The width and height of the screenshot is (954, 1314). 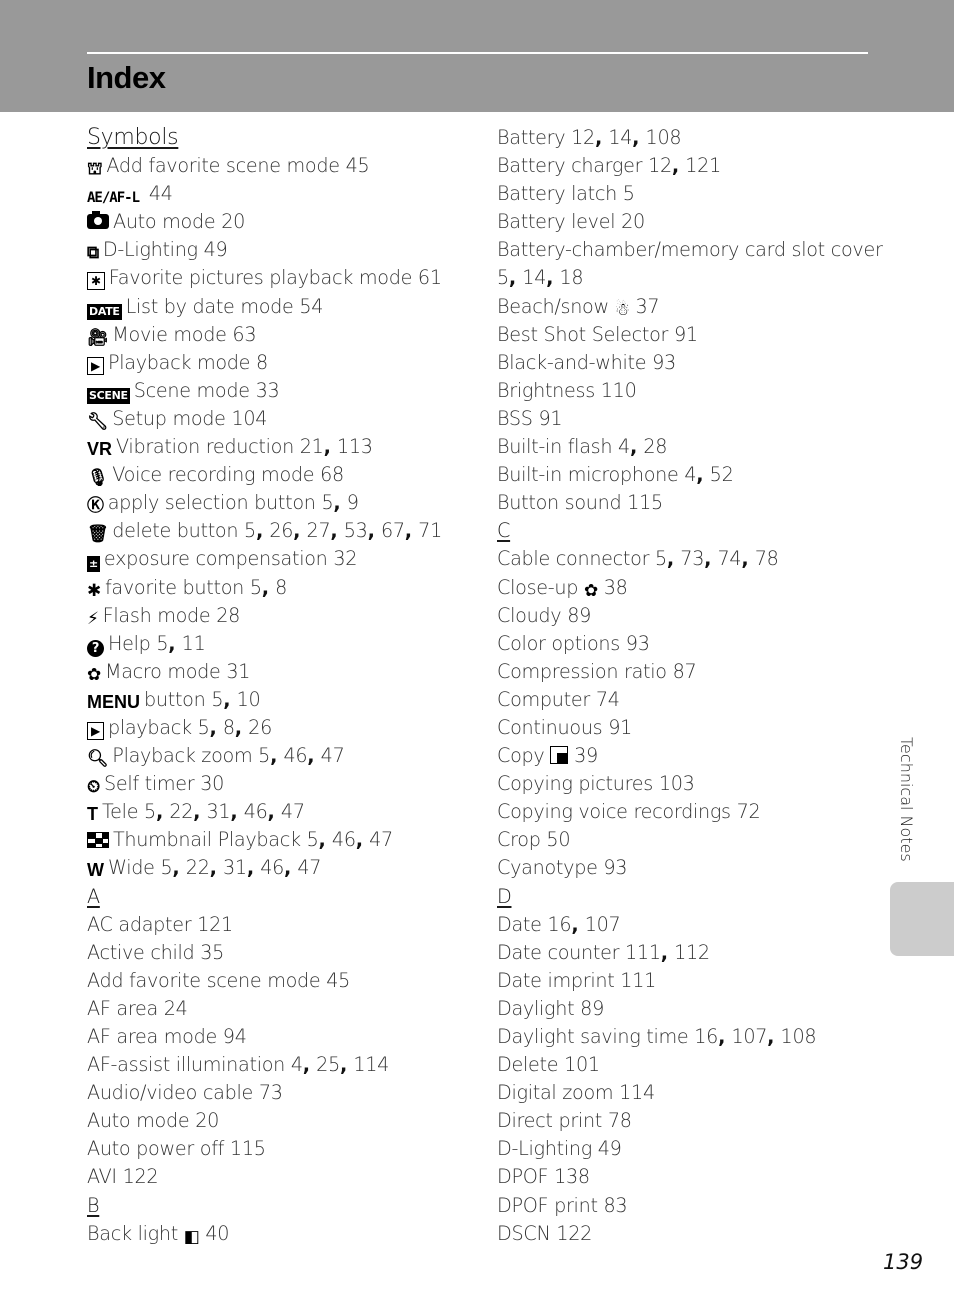 I want to click on index-entry: Battery-chamber/memory card slot cover, so click(x=690, y=250).